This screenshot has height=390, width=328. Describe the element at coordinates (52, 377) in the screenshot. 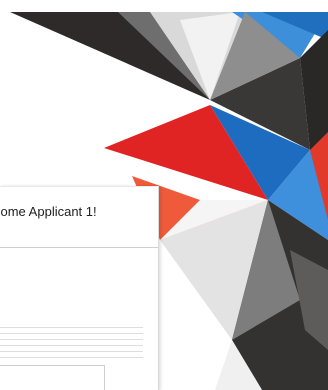

I see `form-input-field` at that location.